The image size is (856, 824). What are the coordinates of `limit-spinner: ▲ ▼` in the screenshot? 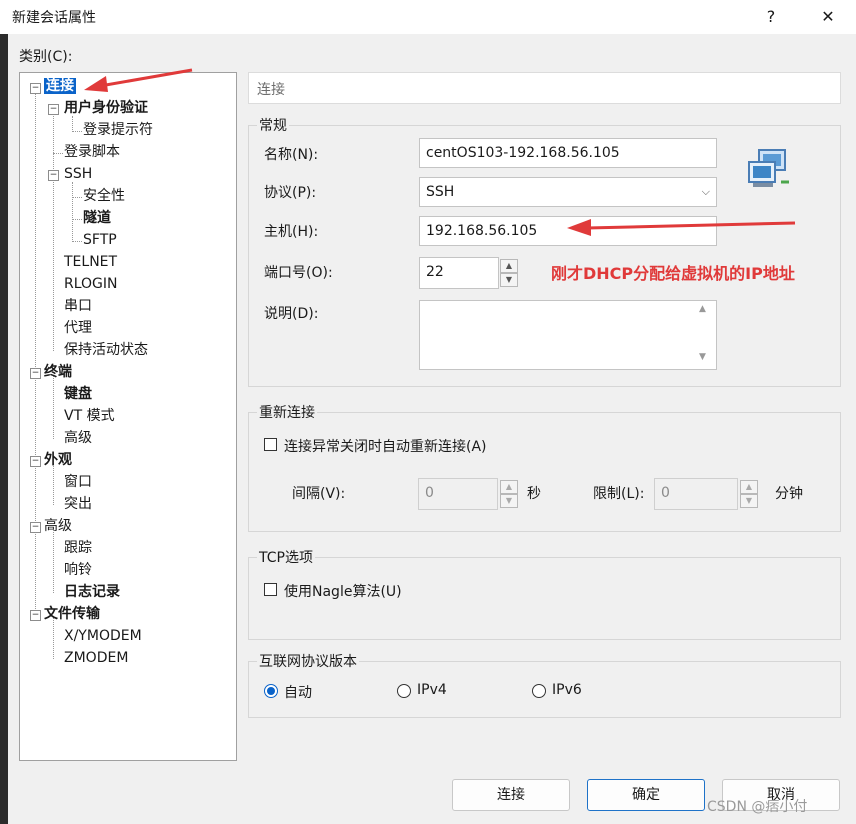 It's located at (749, 494).